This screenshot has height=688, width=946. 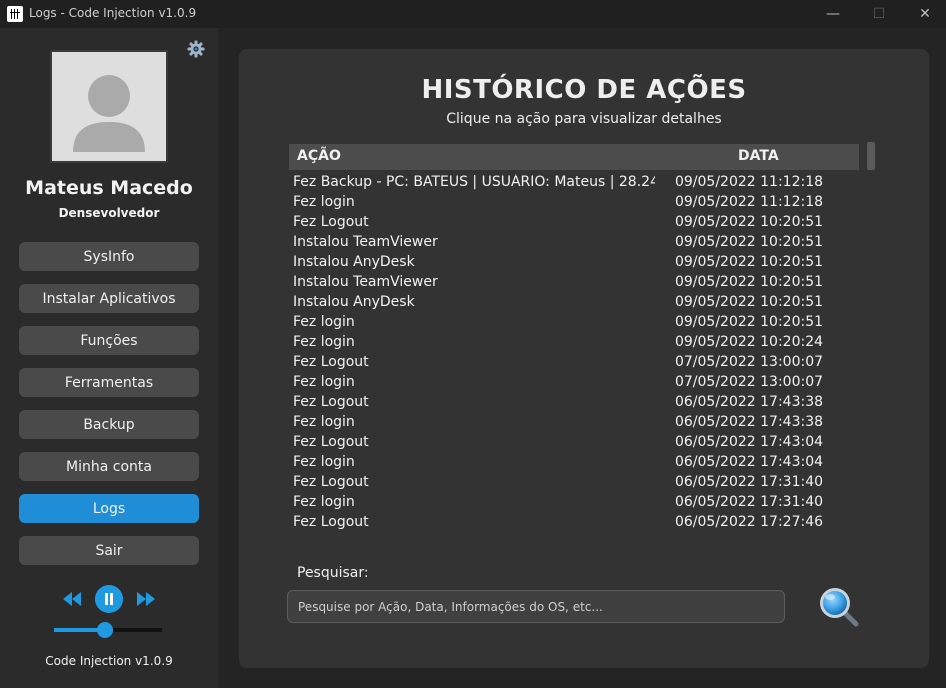 I want to click on log-row: Fez login 07/05/2022 13:00:07, so click(x=574, y=382).